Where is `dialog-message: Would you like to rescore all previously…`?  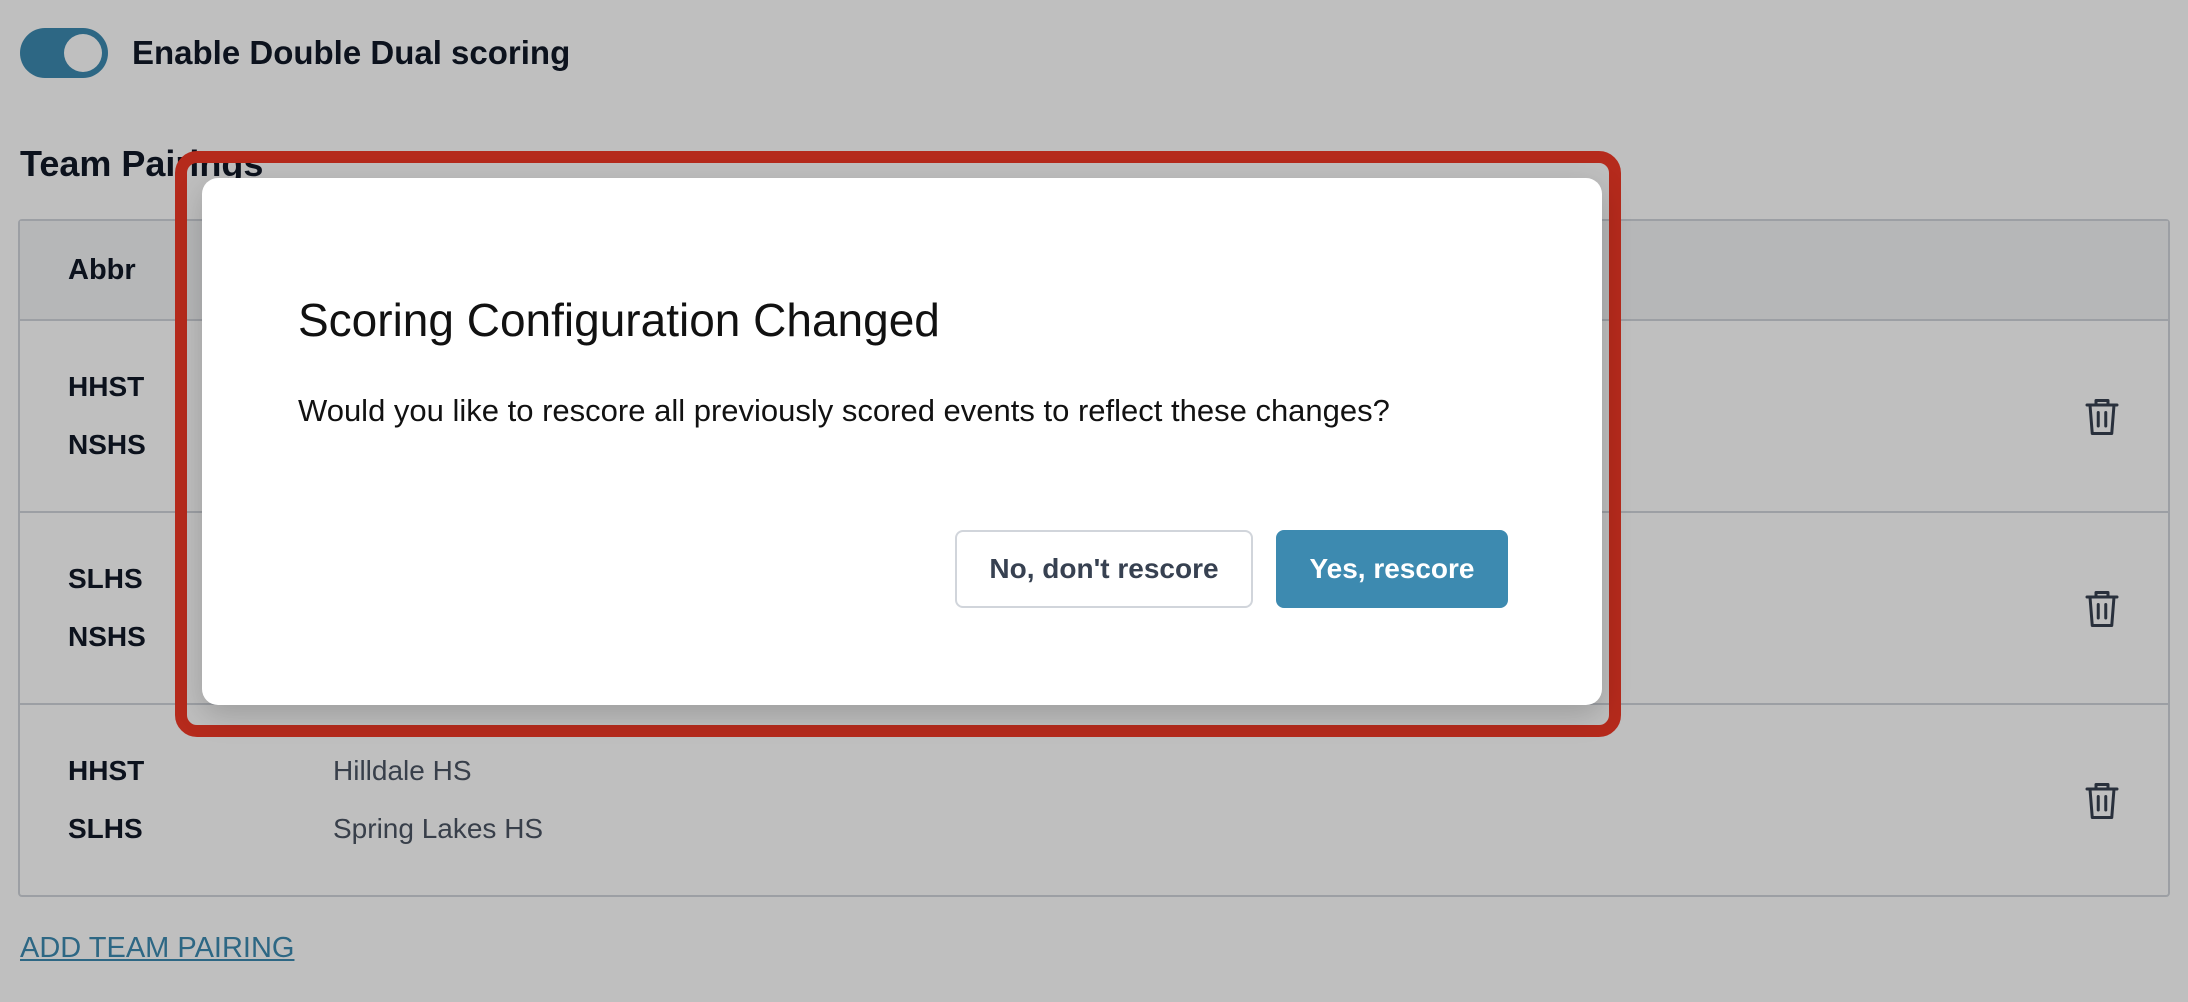 dialog-message: Would you like to rescore all previously… is located at coordinates (844, 410).